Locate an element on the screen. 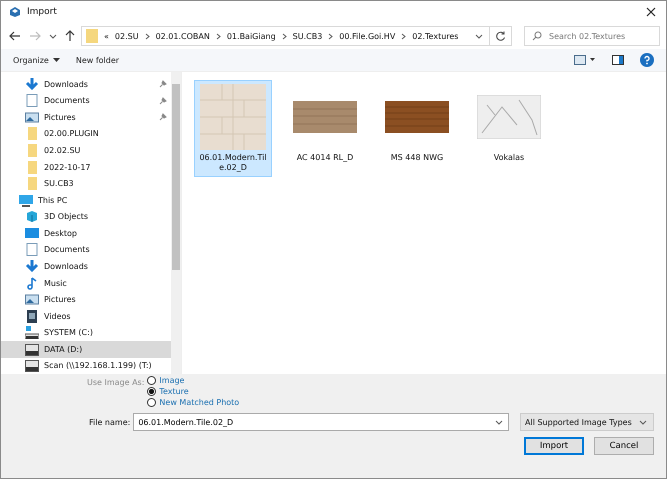  file-name: 06.01.Modern.Tile.02_D is located at coordinates (233, 163).